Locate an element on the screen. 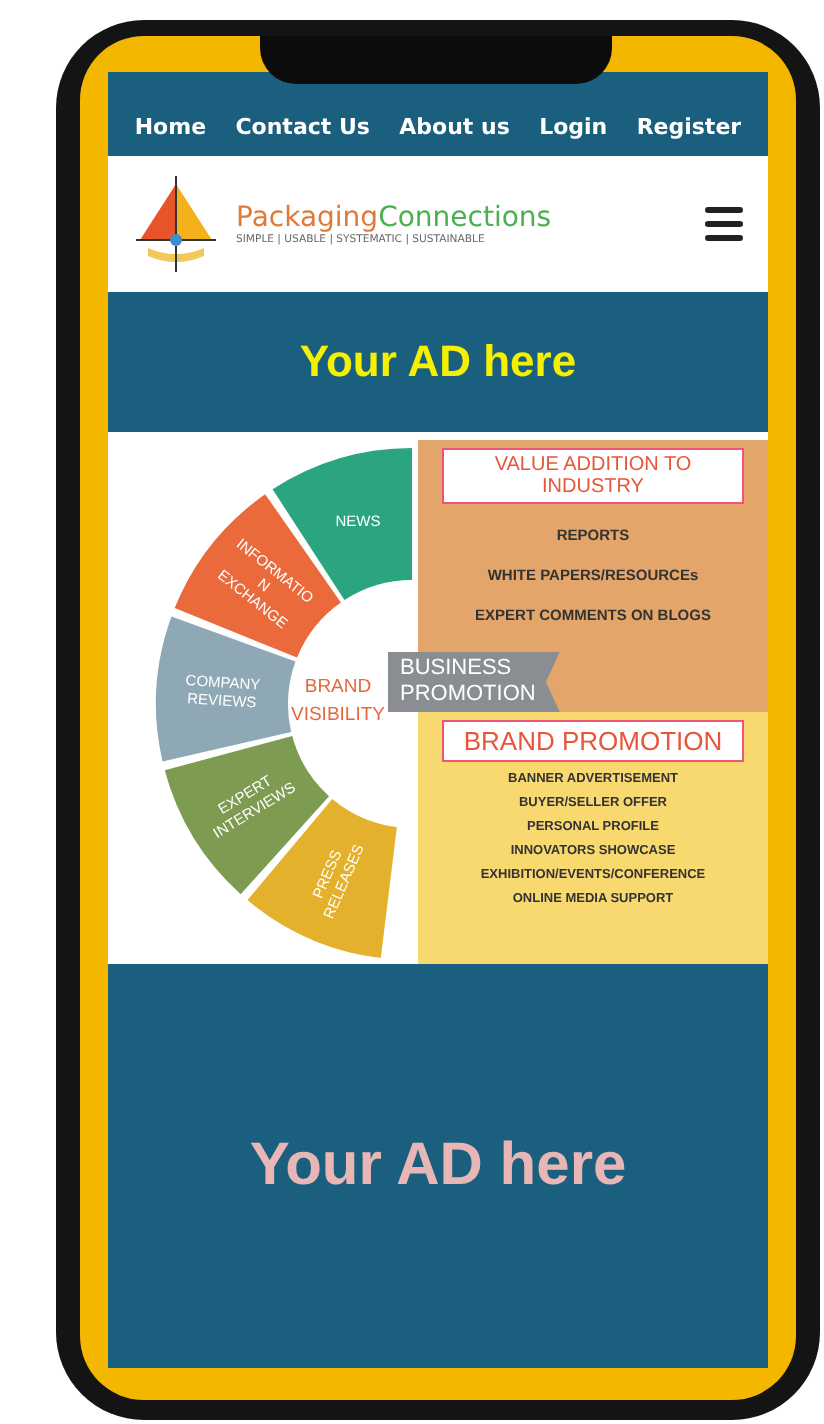 This screenshot has width=824, height=1424. logo-icon is located at coordinates (176, 224).